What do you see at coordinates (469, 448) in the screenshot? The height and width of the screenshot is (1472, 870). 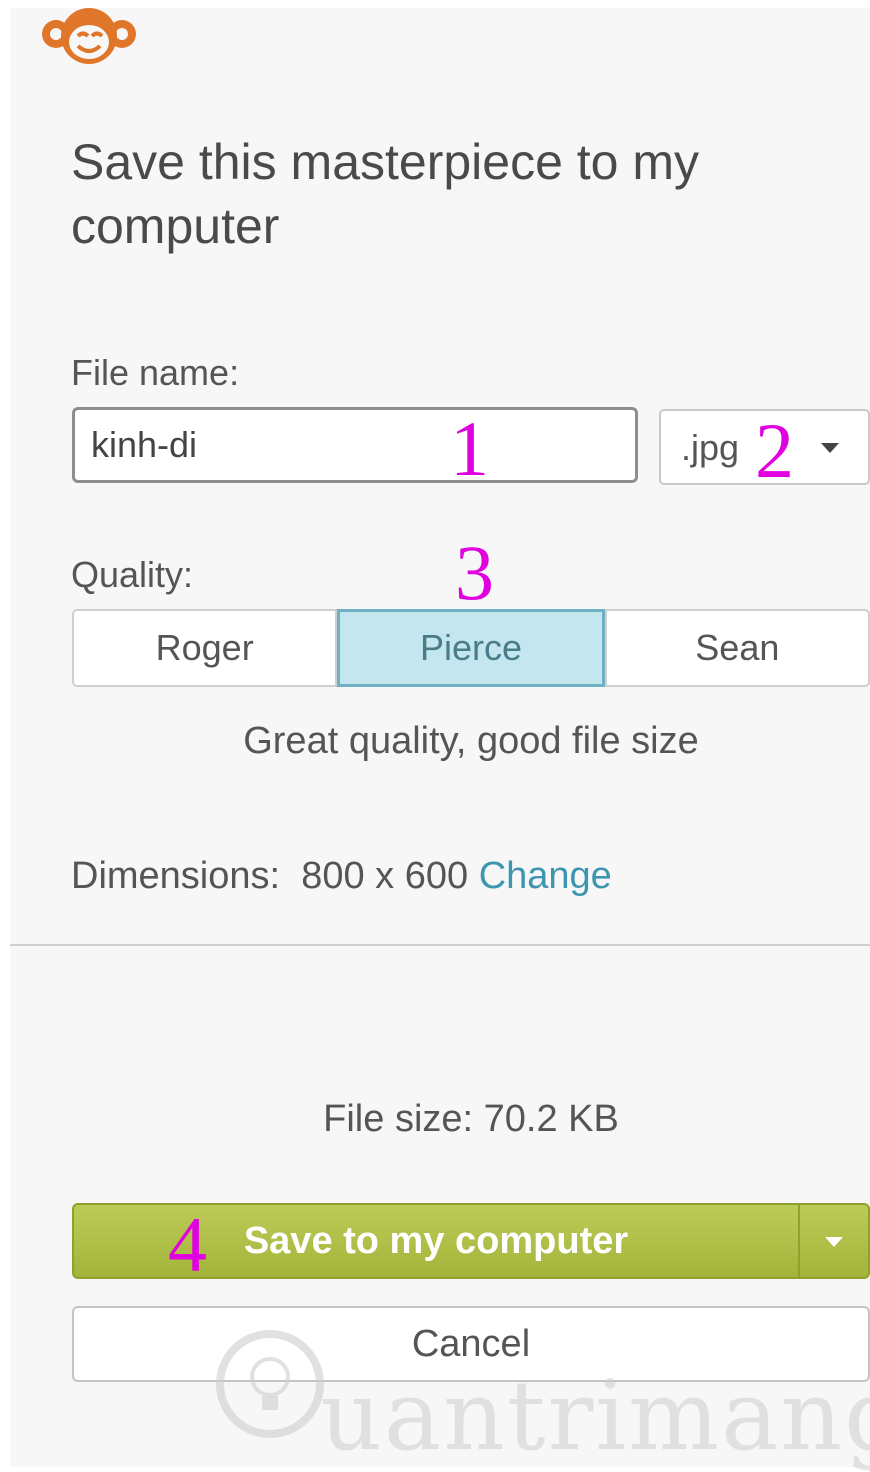 I see `annotation-marker-1: 1` at bounding box center [469, 448].